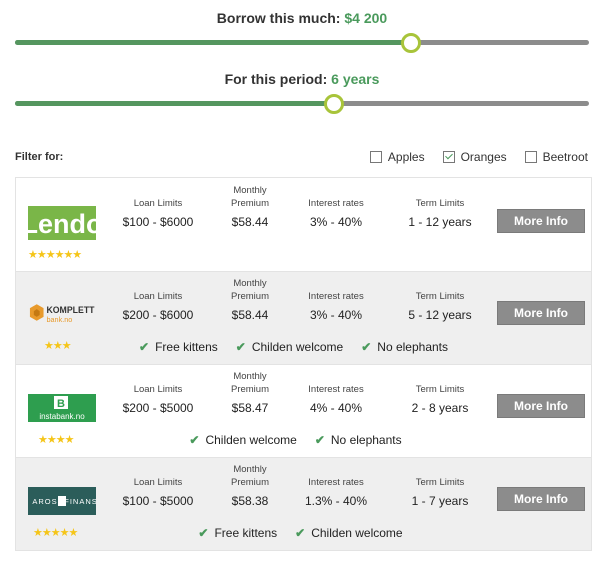 This screenshot has width=604, height=562. I want to click on instabank-logo: B instabank.no, so click(62, 408).